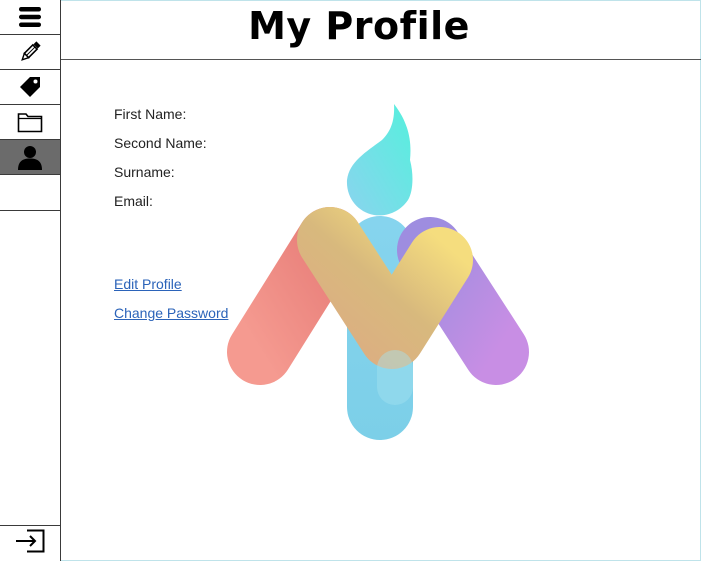  I want to click on sidebar-item-folder, so click(30, 122).